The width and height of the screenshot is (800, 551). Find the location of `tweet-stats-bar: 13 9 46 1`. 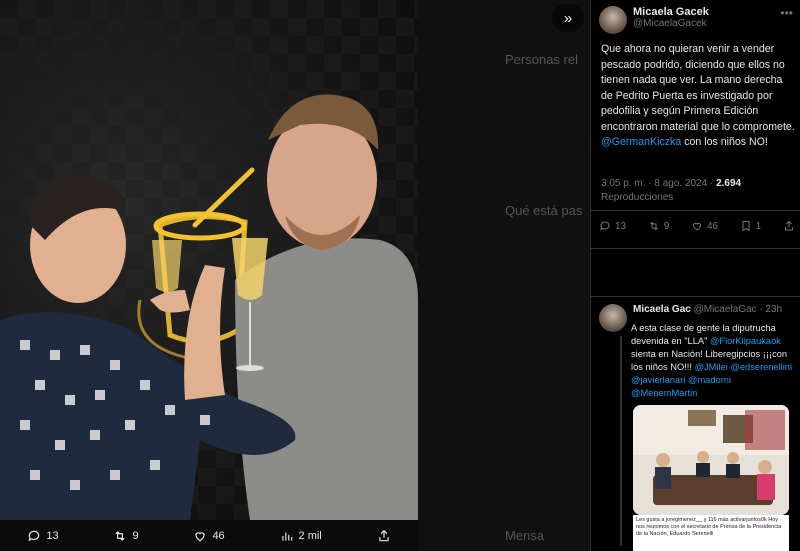

tweet-stats-bar: 13 9 46 1 is located at coordinates (697, 226).